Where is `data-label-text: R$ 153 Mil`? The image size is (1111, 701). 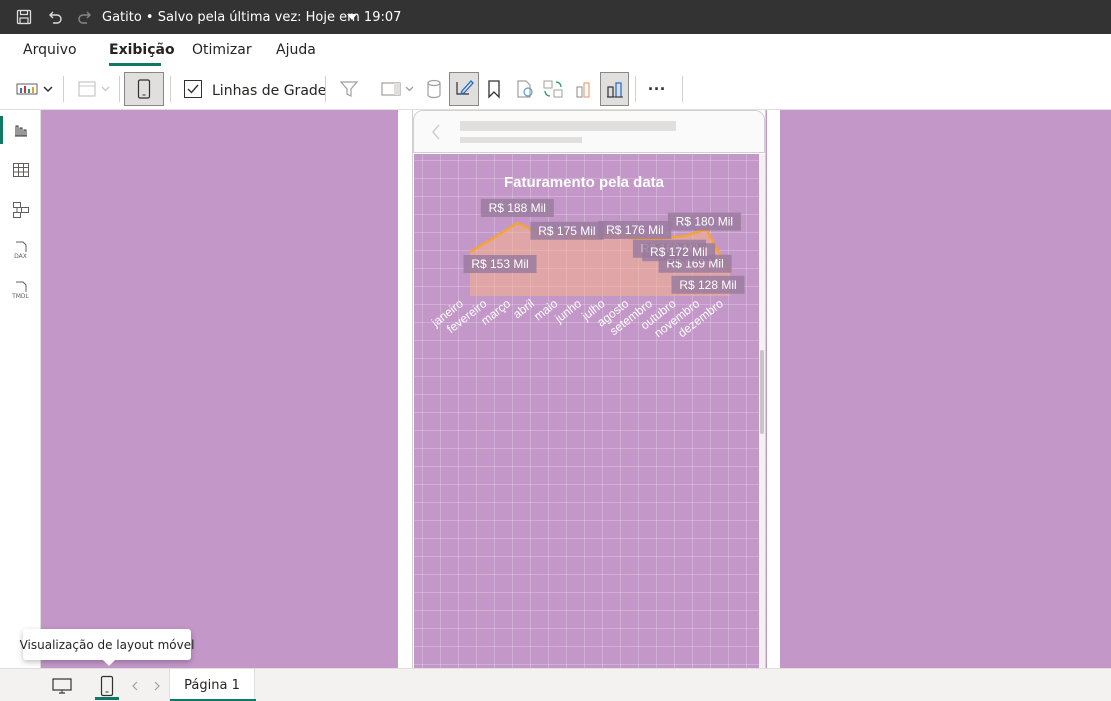 data-label-text: R$ 153 Mil is located at coordinates (499, 264).